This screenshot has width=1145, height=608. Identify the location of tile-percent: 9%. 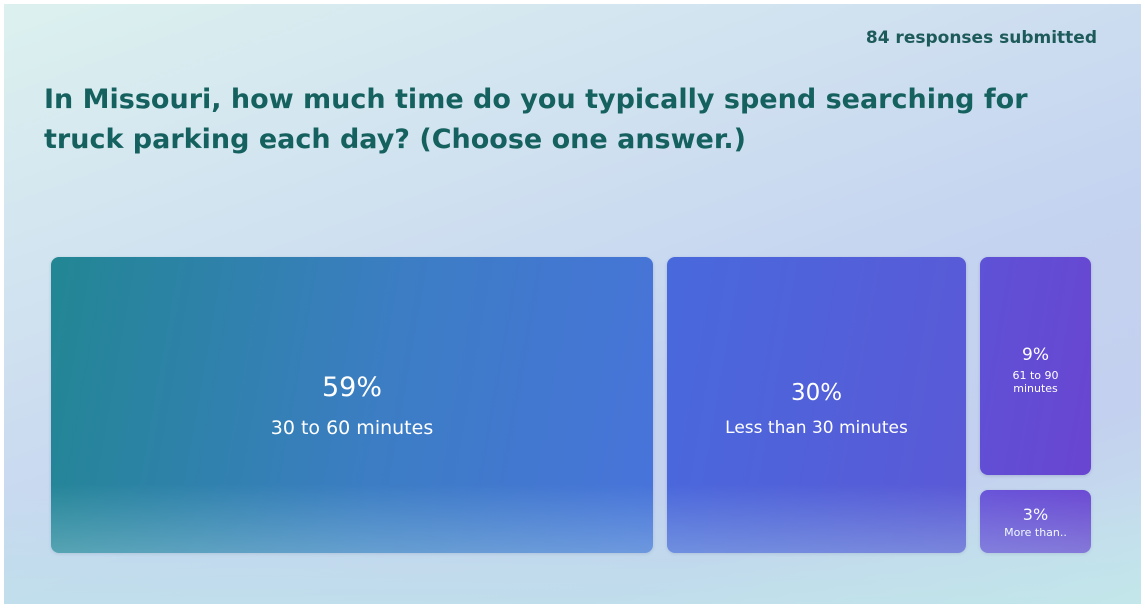
(1035, 355).